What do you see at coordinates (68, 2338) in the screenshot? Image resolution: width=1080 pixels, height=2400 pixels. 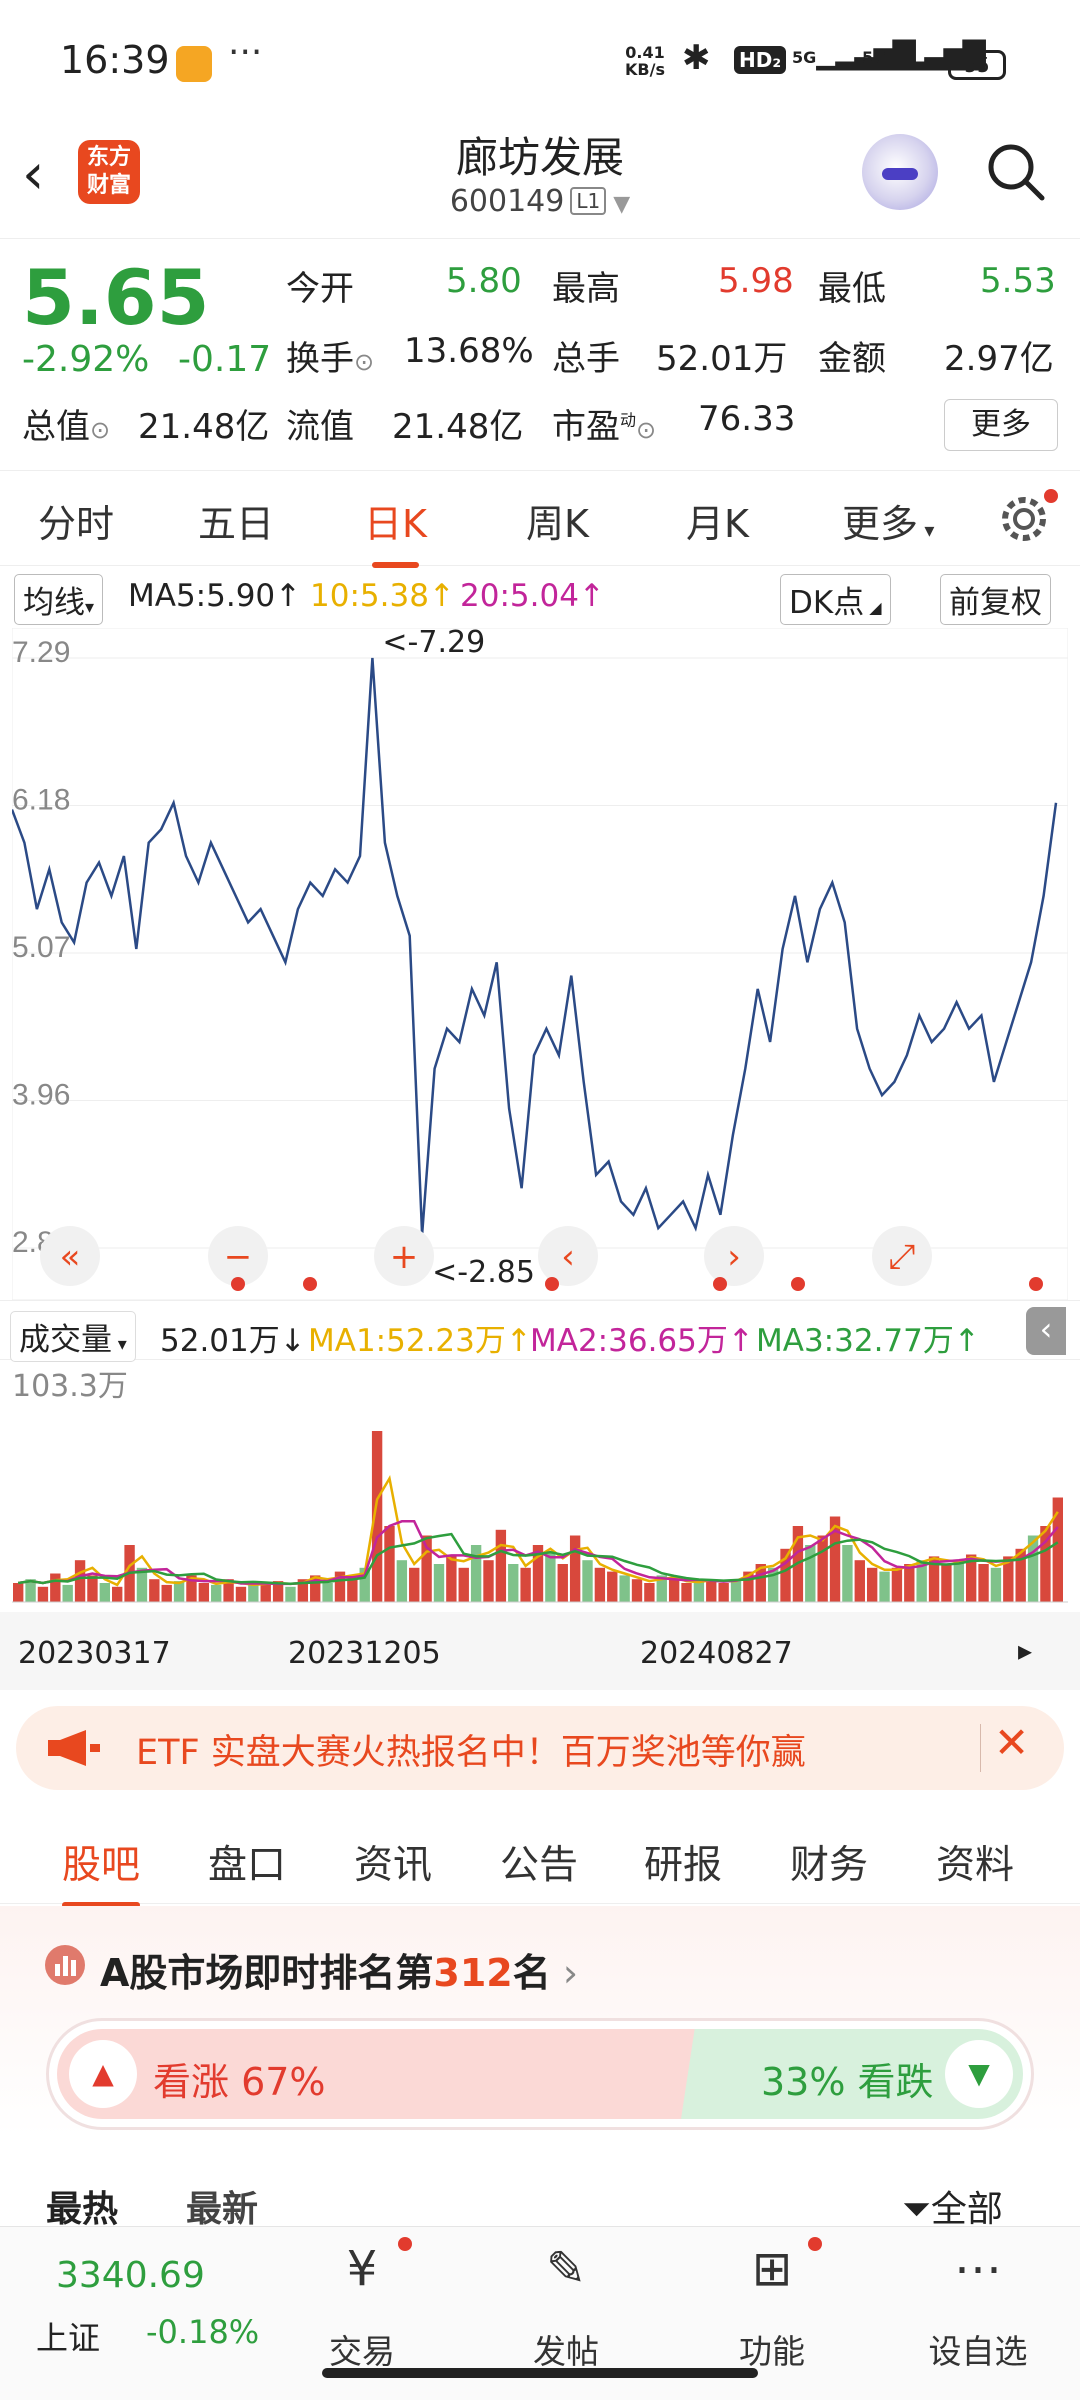 I see `index-name: 上证` at bounding box center [68, 2338].